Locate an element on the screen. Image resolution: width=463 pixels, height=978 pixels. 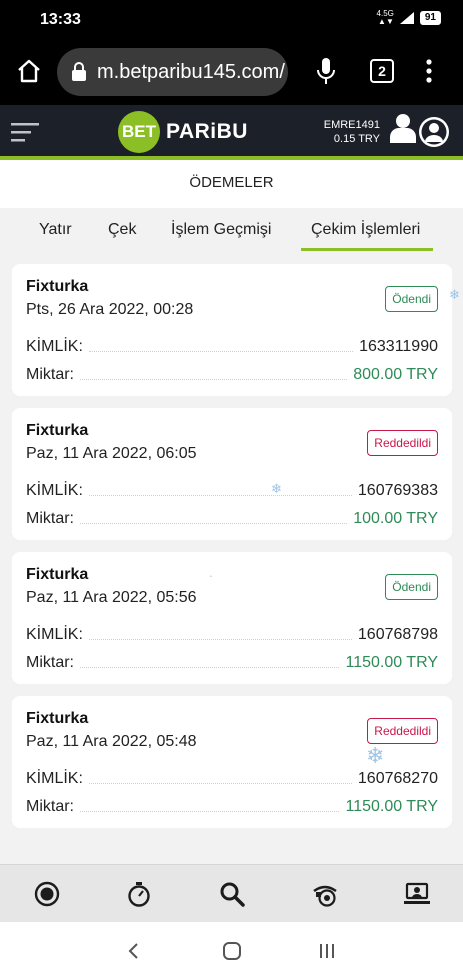
page-title-bar: ÖDEMELER is located at coordinates (231, 184).